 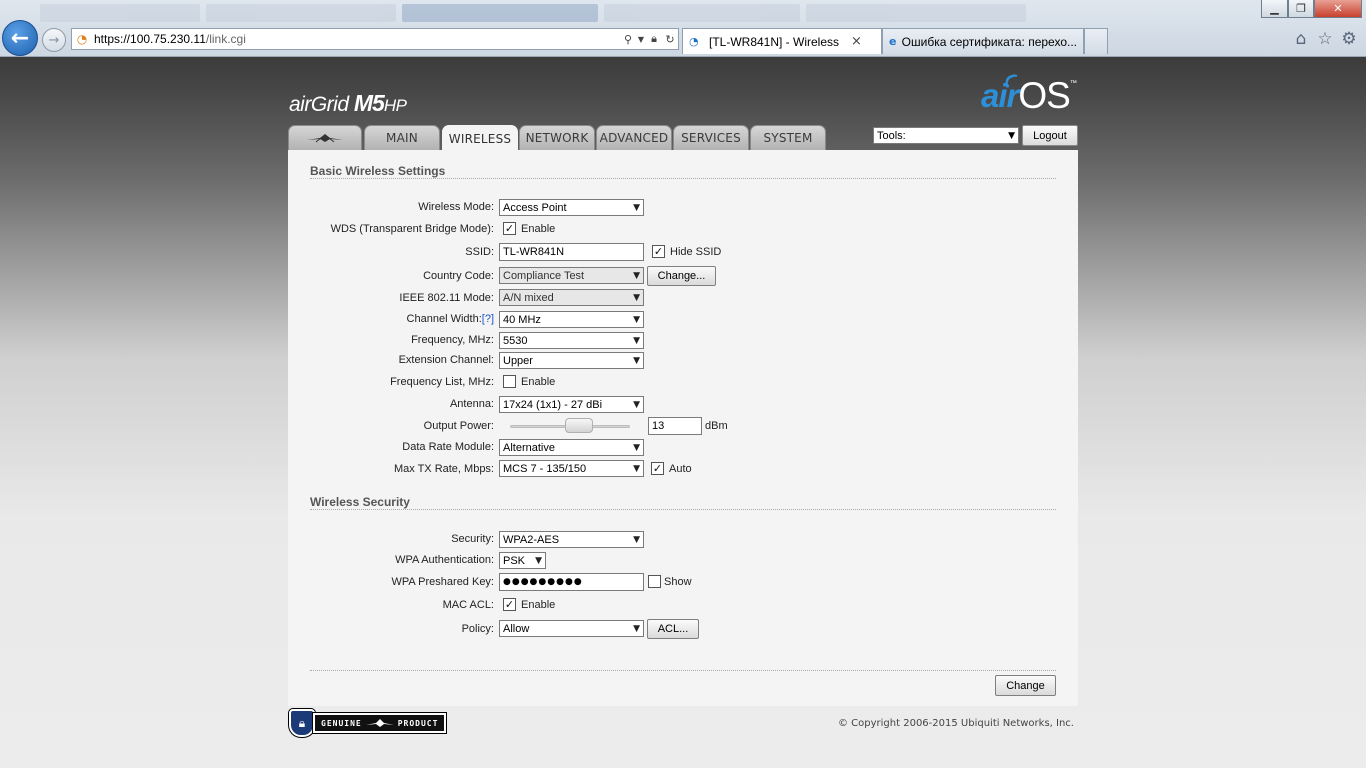 I want to click on max-tx-rate-select: MCS 7 - 135/150 ▼, so click(x=571, y=468).